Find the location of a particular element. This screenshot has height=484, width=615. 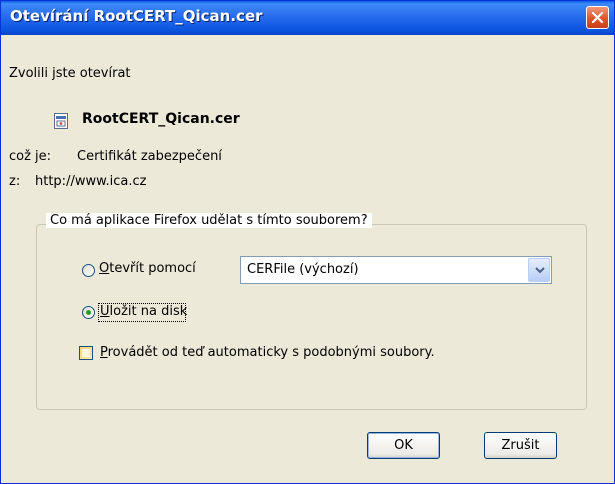

type-value: Certifikát zabezpečení is located at coordinates (149, 156).